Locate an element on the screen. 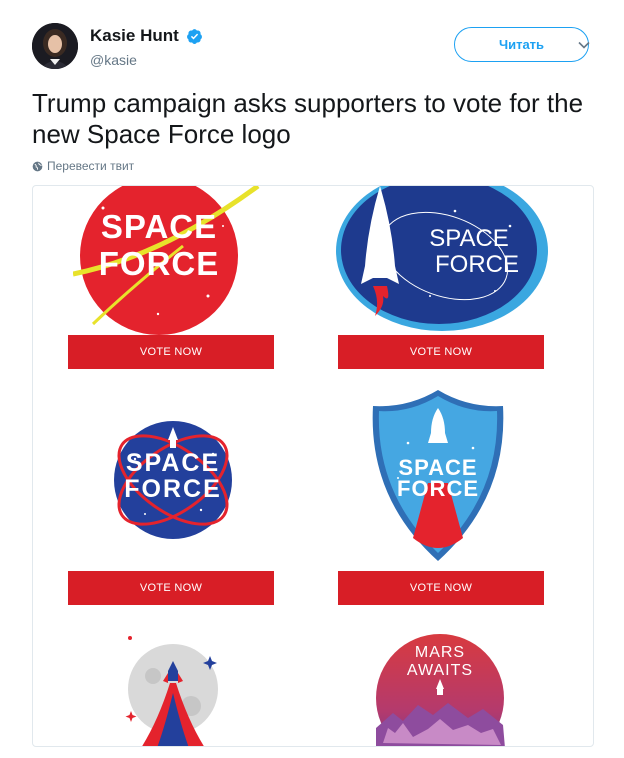 Image resolution: width=624 pixels, height=758 pixels. avatar is located at coordinates (55, 46).